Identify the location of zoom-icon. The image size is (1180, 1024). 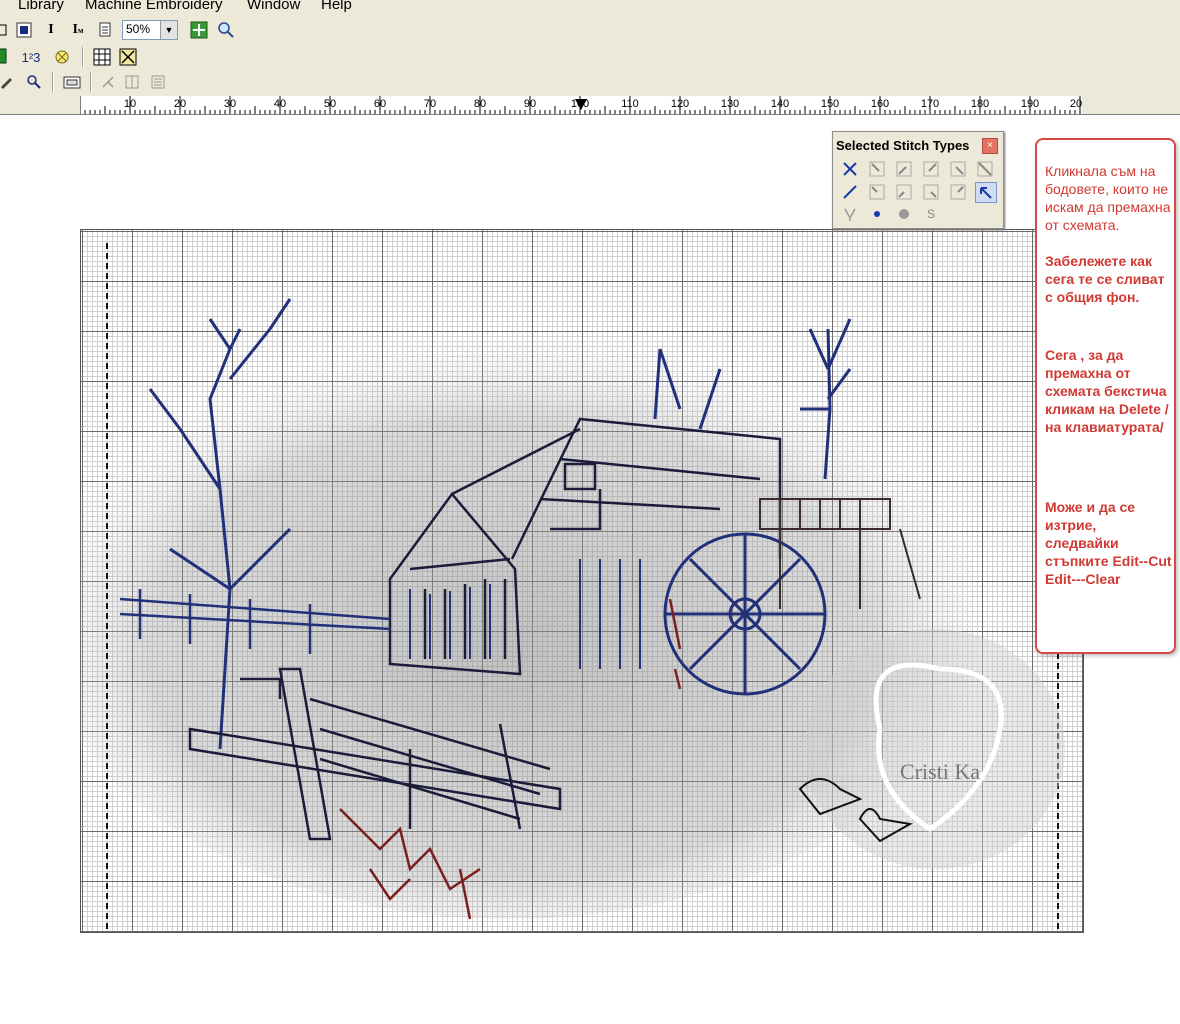
(226, 30).